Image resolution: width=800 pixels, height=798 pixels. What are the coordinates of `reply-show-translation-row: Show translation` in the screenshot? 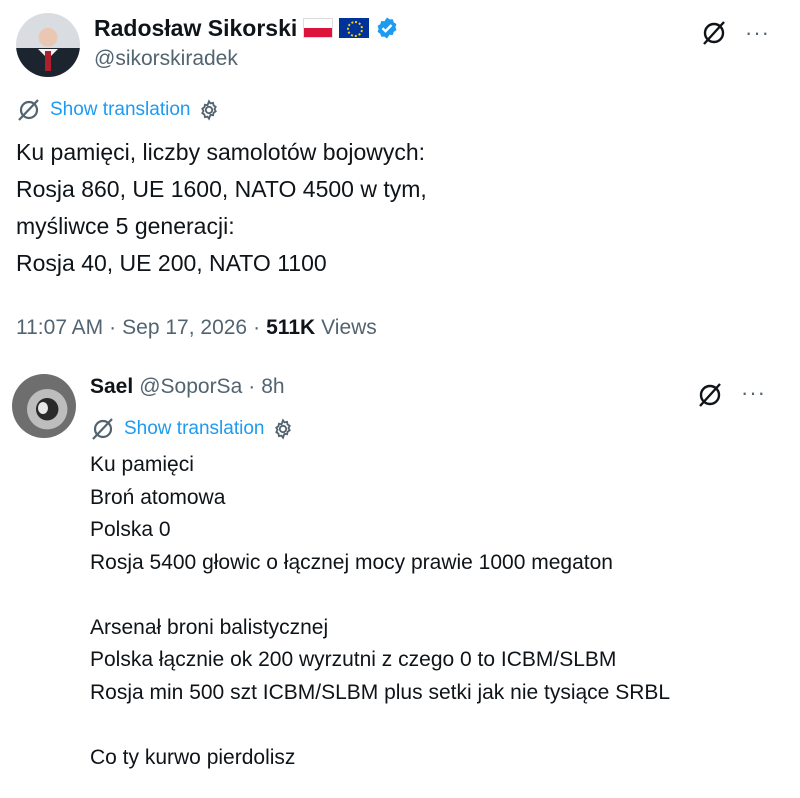 It's located at (192, 429).